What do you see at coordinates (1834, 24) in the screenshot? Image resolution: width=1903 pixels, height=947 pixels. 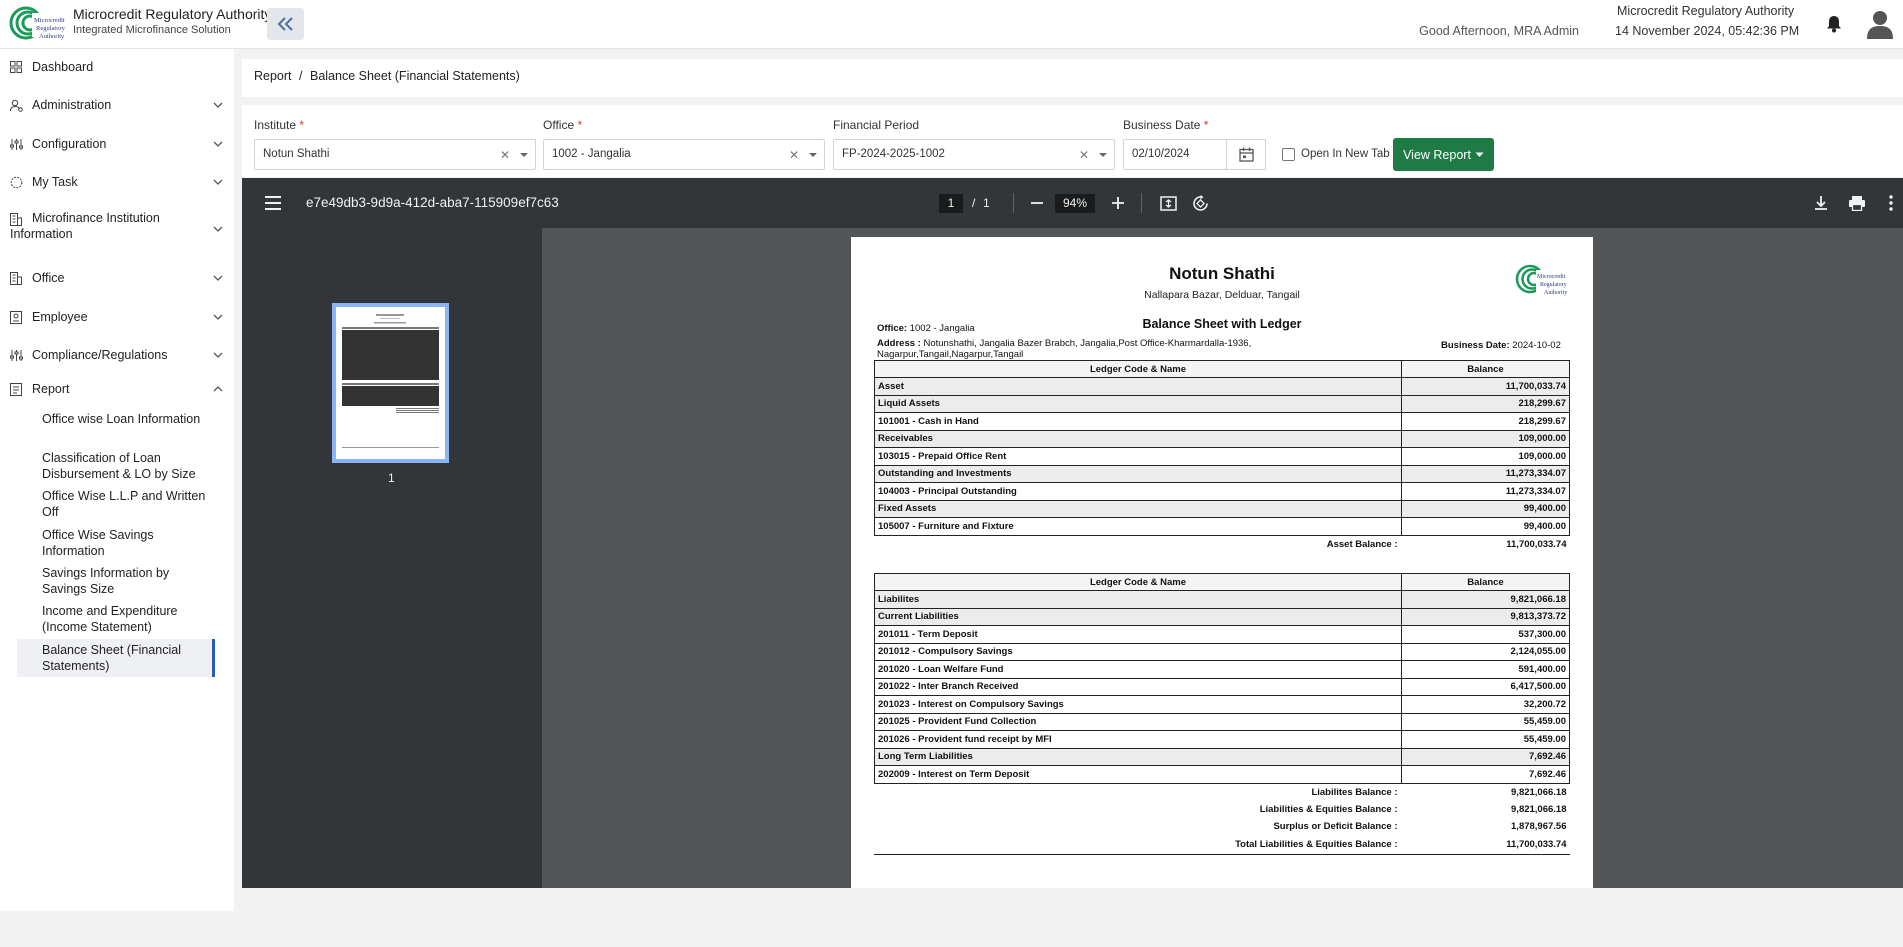 I see `bell-icon` at bounding box center [1834, 24].